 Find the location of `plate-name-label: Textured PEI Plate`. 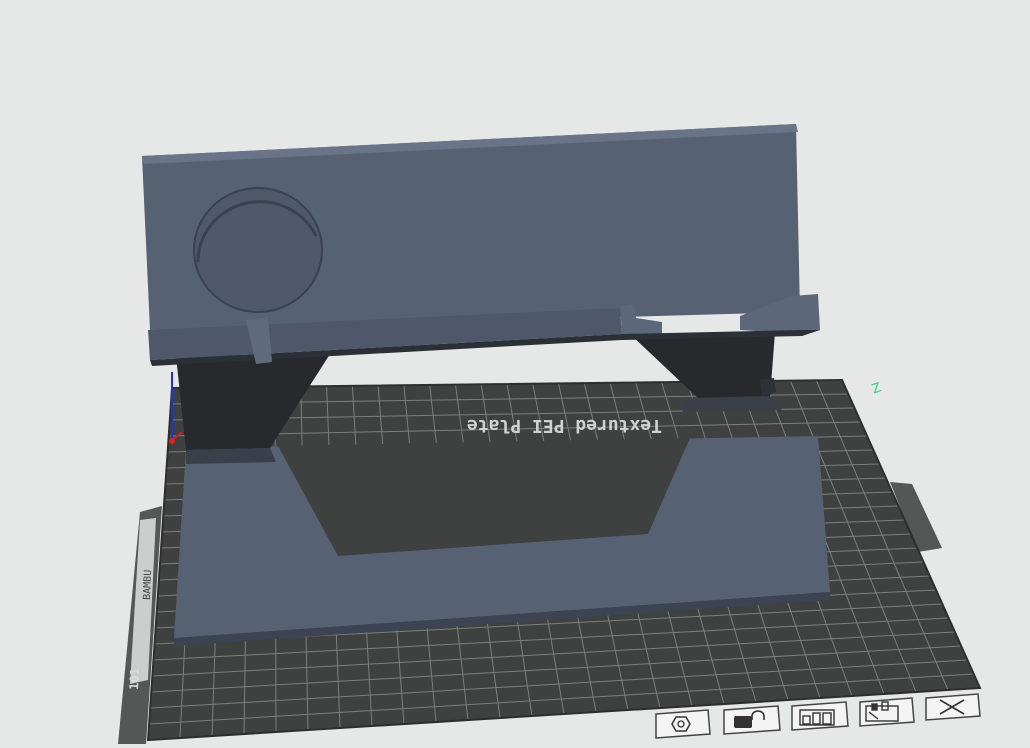

plate-name-label: Textured PEI Plate is located at coordinates (564, 425).